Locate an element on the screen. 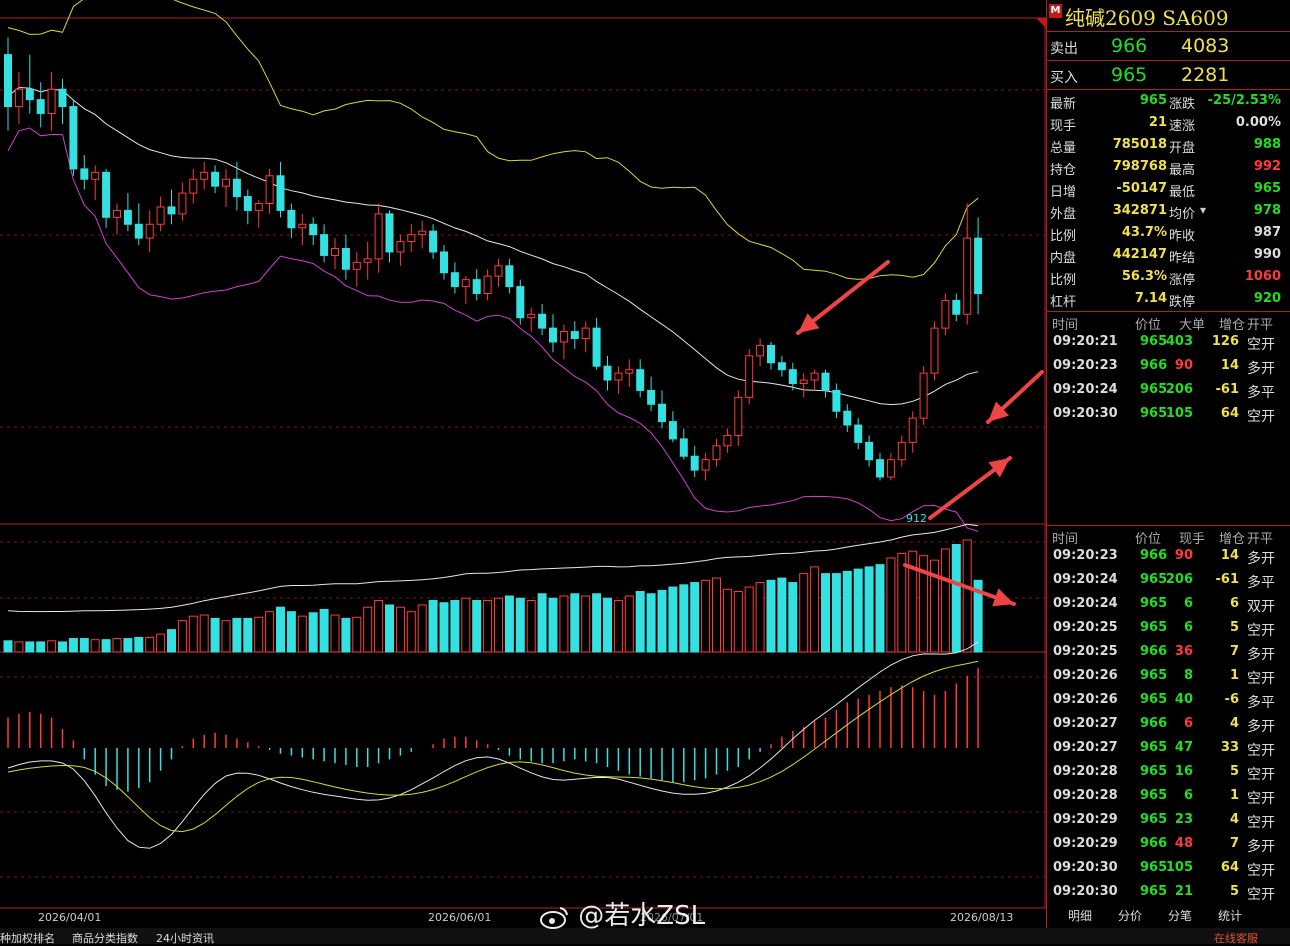  stat-value: 21 is located at coordinates (1157, 122).